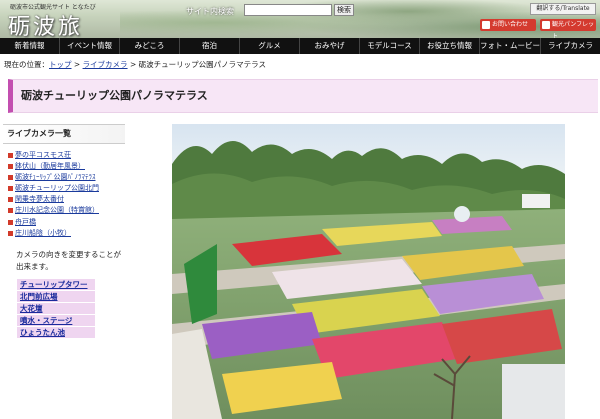  I want to click on camera-link: 砺波チューリップ公園北門, so click(57, 188).